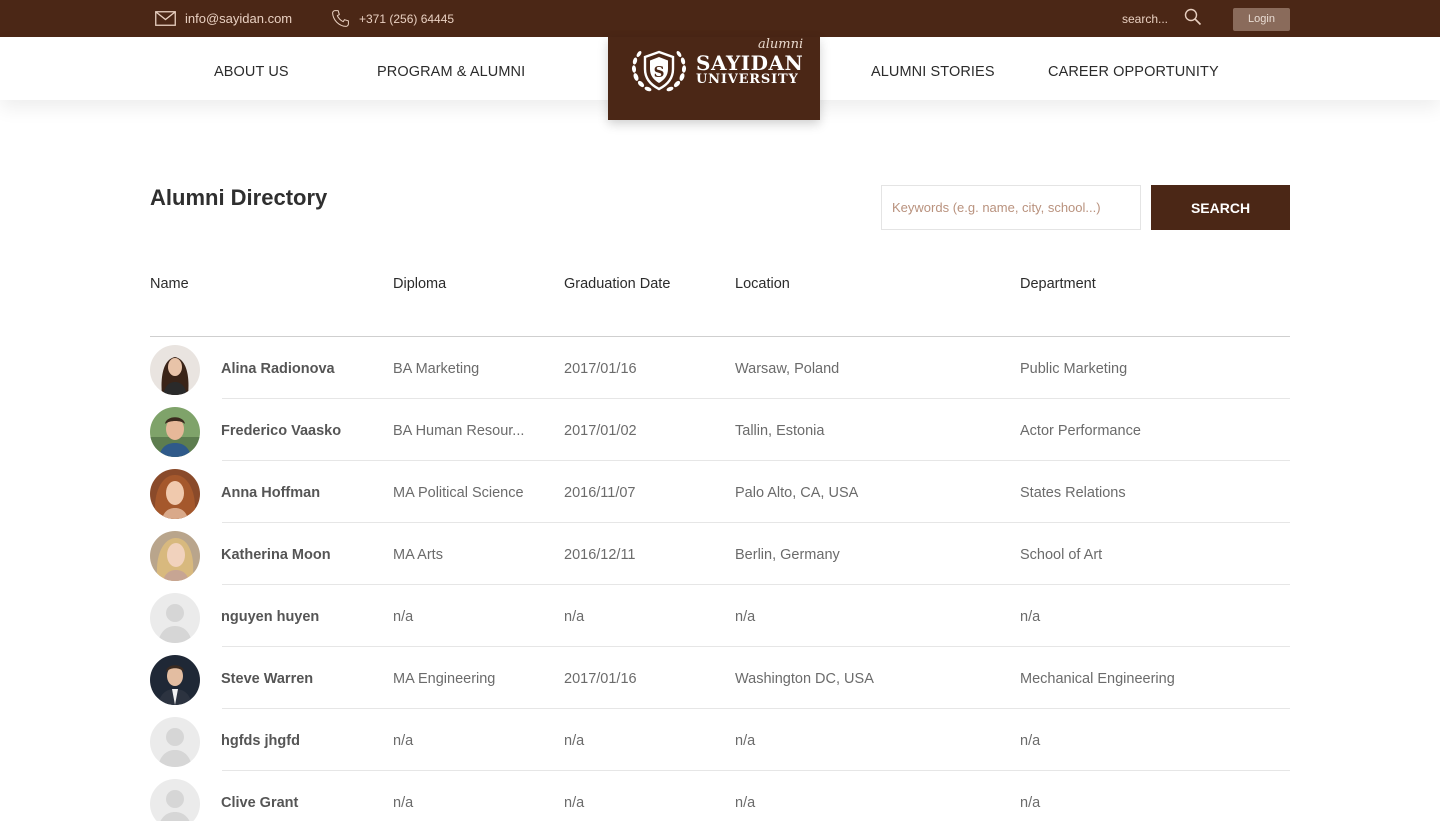 This screenshot has height=821, width=1440. What do you see at coordinates (451, 68) in the screenshot?
I see `nav-program-alumni: PROGRAM & ALUMNI` at bounding box center [451, 68].